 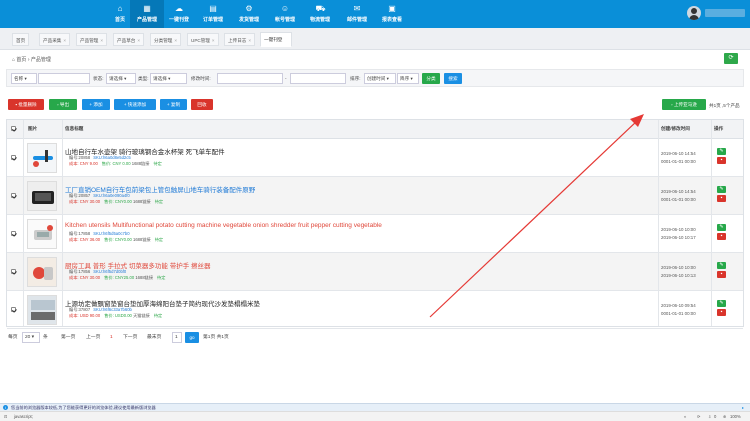 I want to click on go-button: go, so click(x=192, y=337).